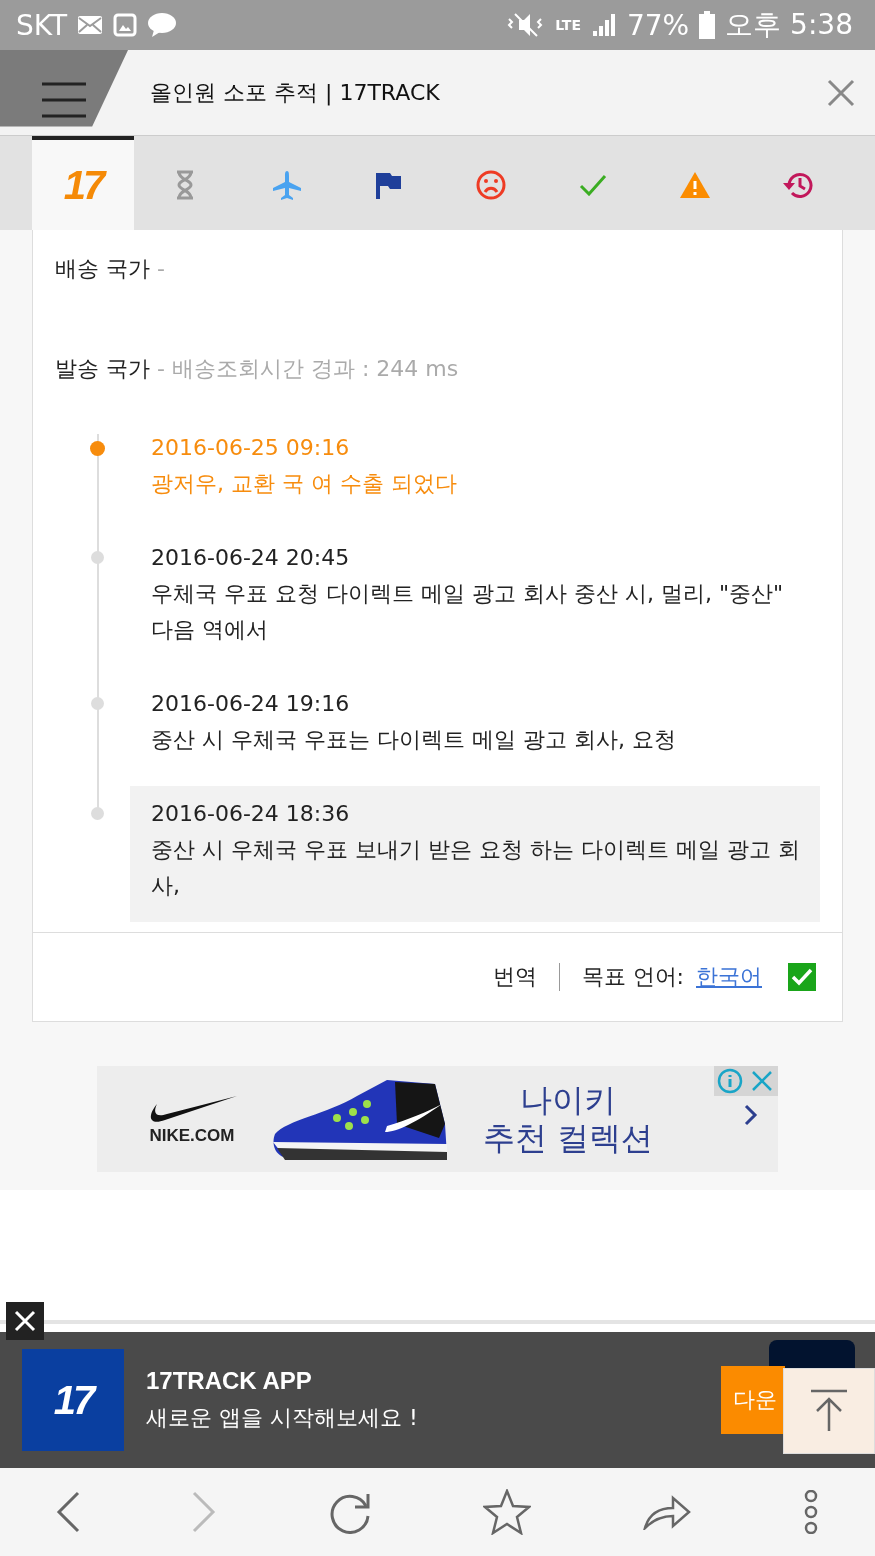  I want to click on image-icon, so click(125, 25).